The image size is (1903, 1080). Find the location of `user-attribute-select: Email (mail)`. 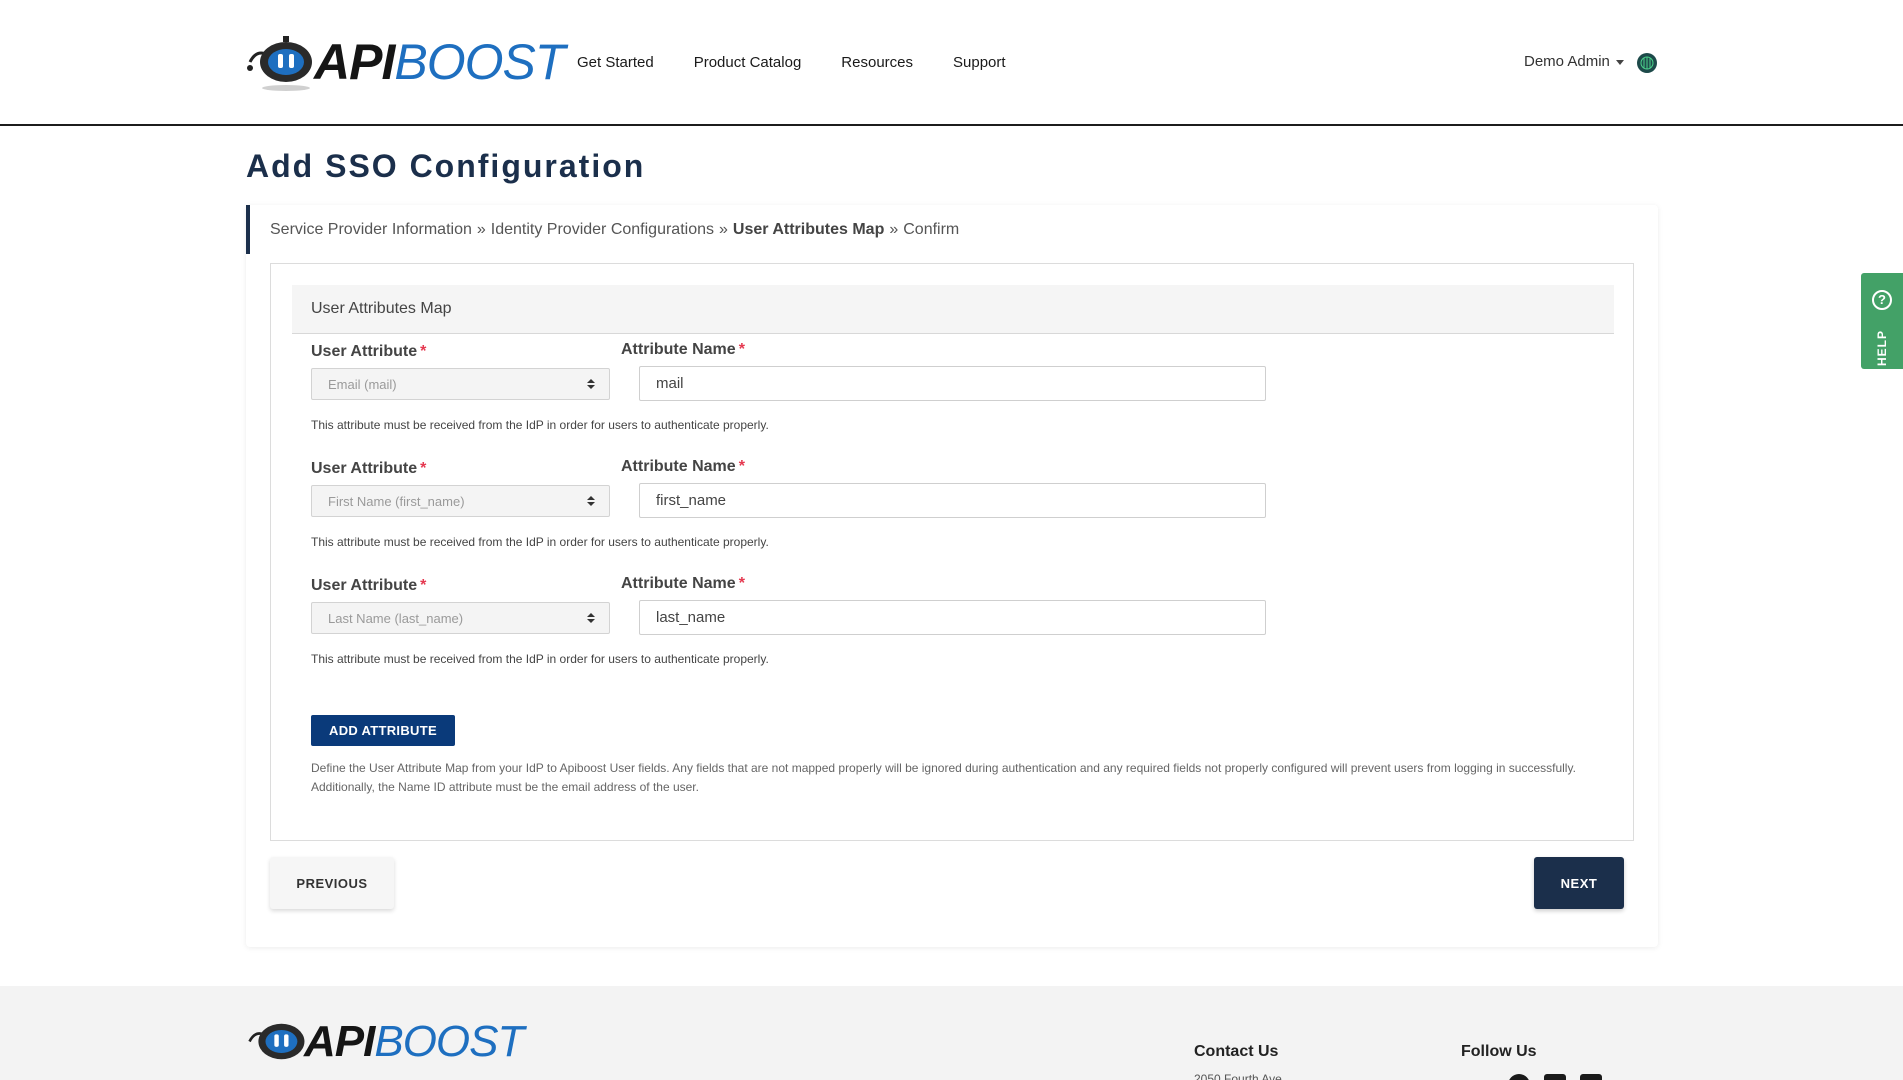

user-attribute-select: Email (mail) is located at coordinates (460, 384).